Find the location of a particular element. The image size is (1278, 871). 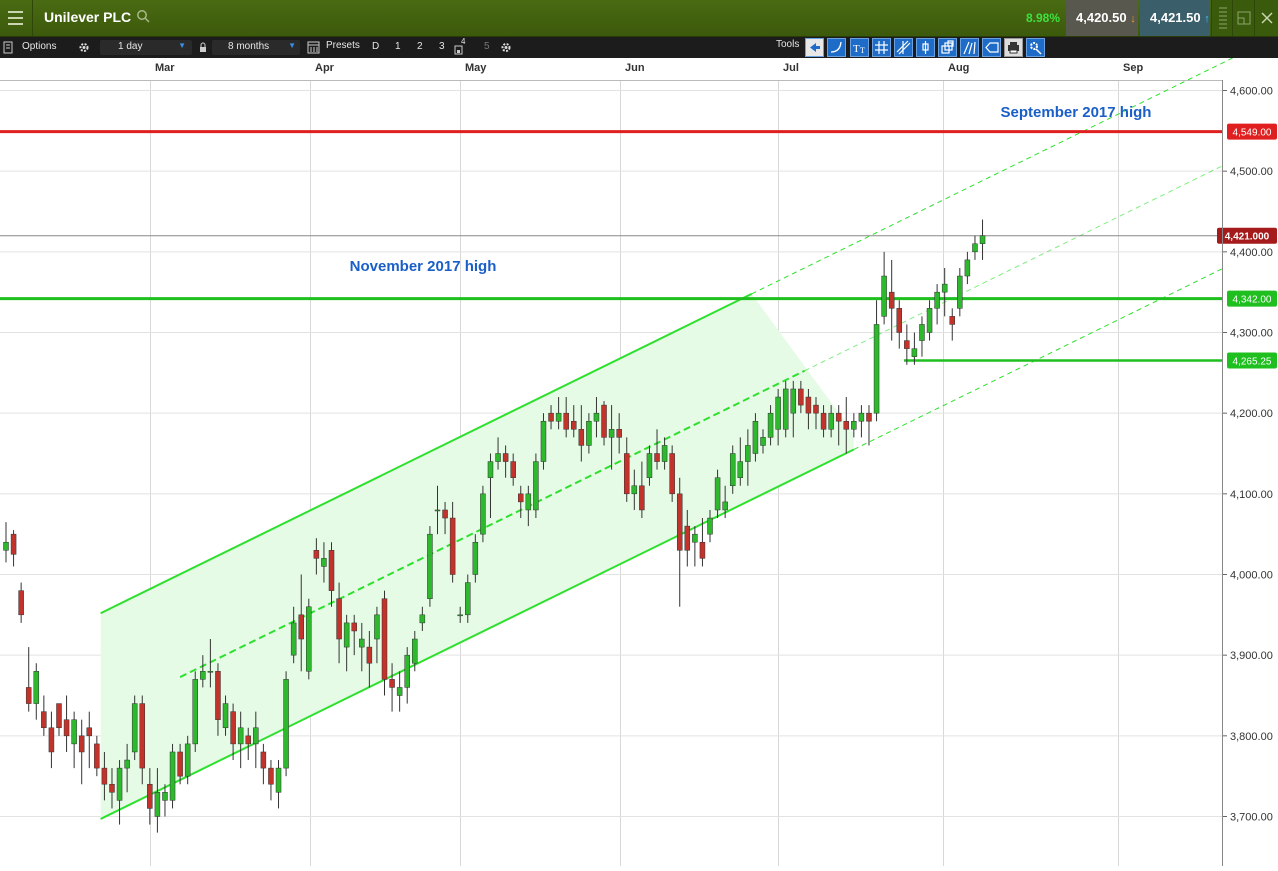

measure-tool-button is located at coordinates (925, 47).